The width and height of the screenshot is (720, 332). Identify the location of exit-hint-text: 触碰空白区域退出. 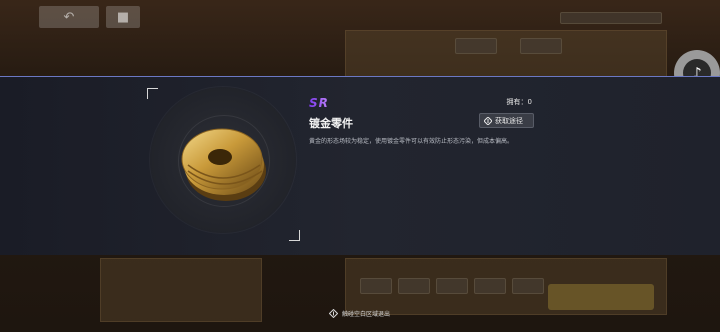
(366, 314).